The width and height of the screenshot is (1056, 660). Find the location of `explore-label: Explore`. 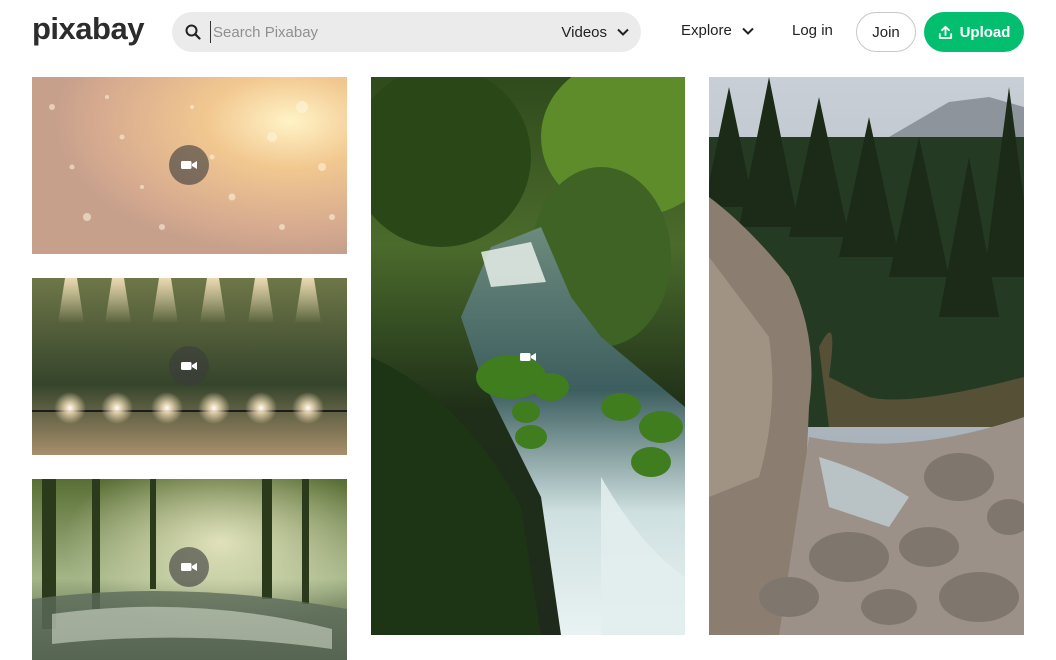

explore-label: Explore is located at coordinates (706, 30).